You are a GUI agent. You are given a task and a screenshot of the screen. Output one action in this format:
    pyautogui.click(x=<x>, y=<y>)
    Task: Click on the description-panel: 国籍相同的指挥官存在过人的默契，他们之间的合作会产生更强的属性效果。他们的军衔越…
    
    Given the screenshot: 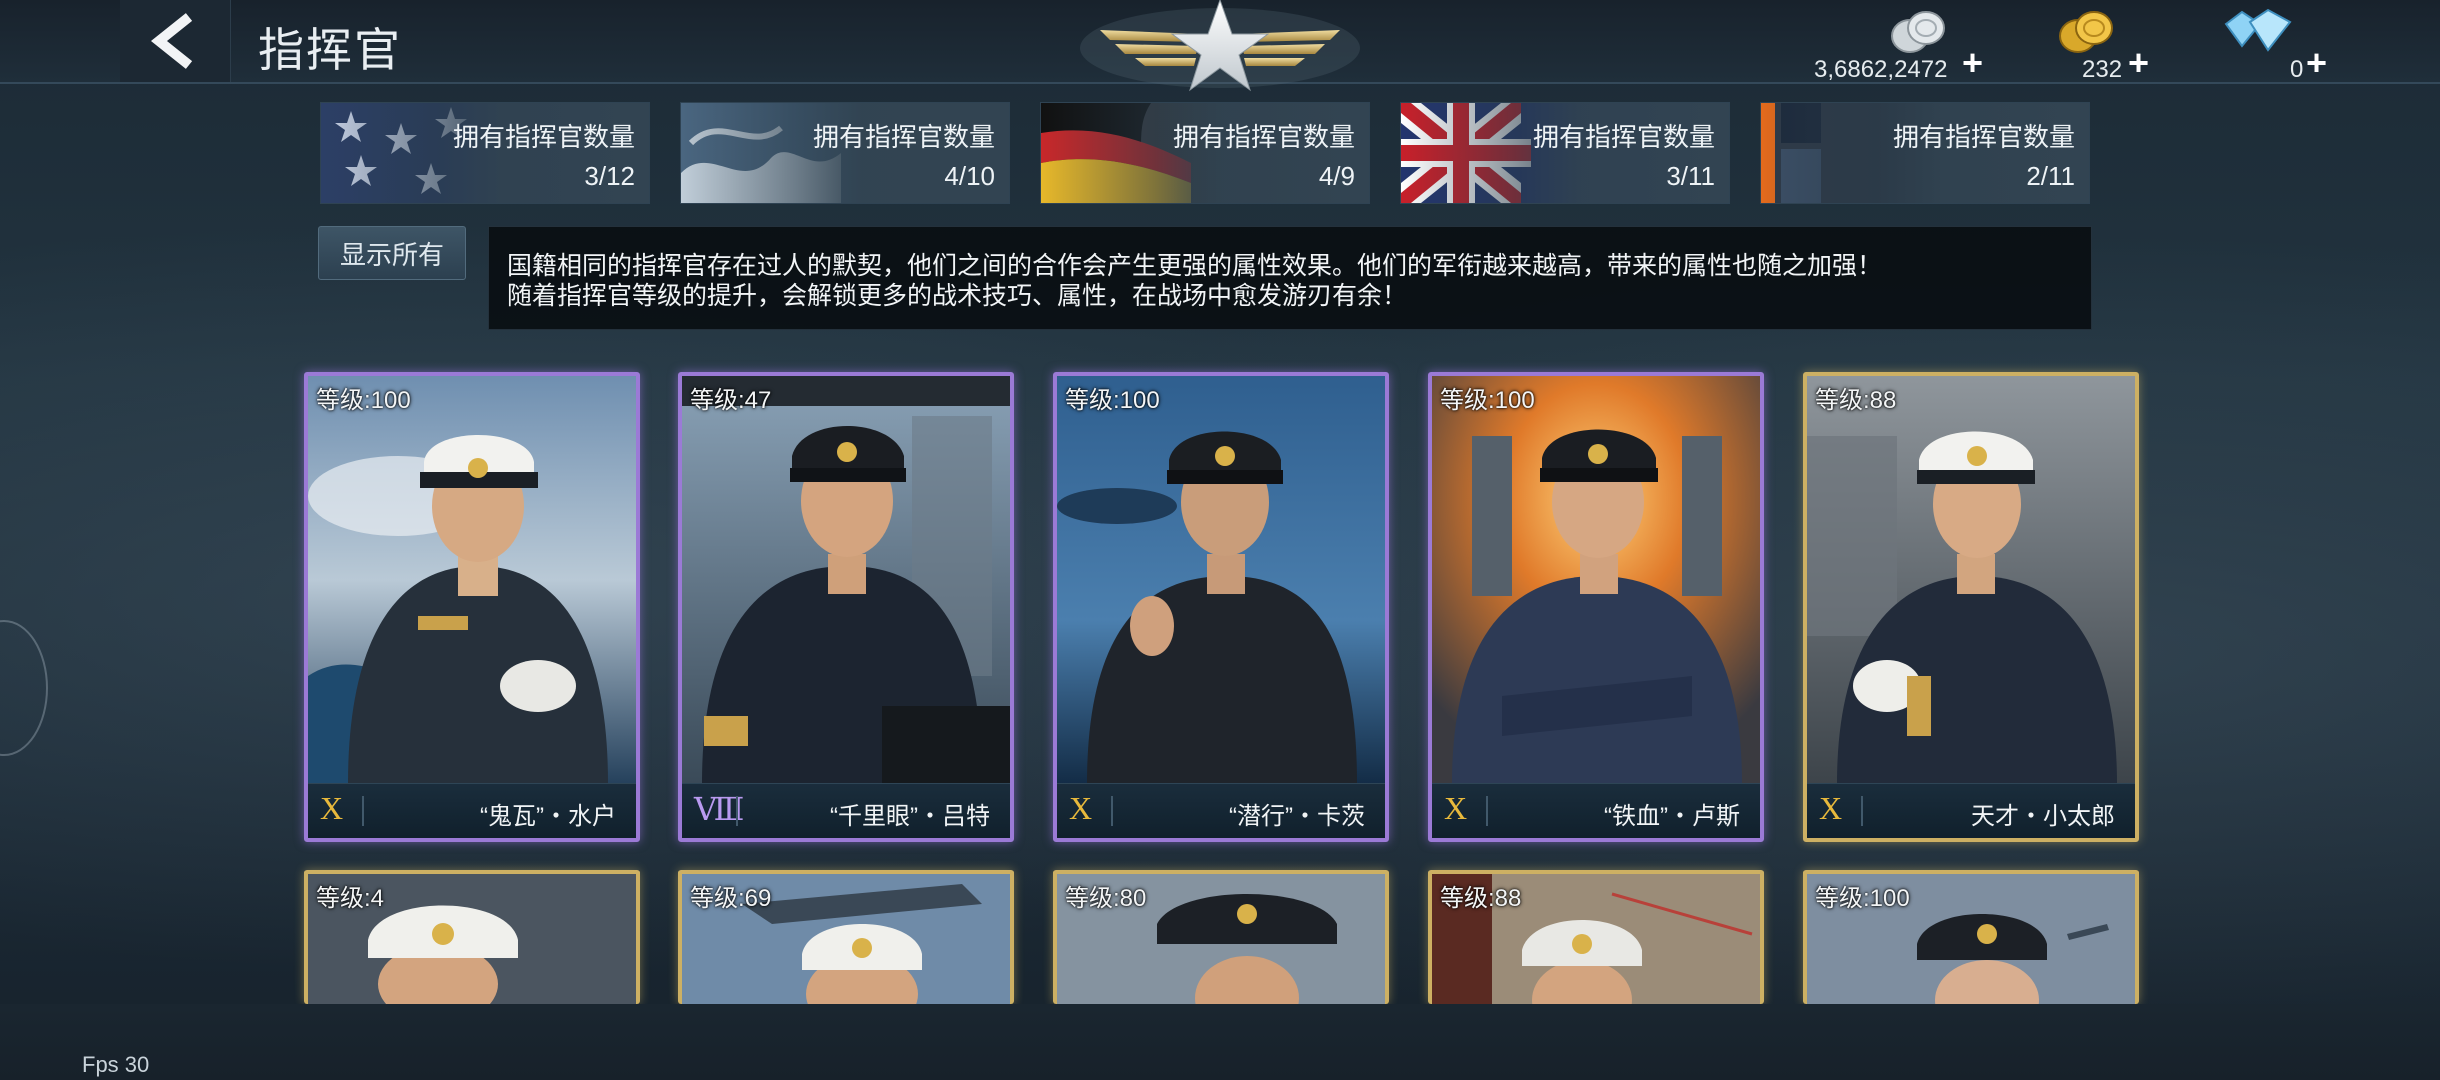 What is the action you would take?
    pyautogui.click(x=1290, y=278)
    